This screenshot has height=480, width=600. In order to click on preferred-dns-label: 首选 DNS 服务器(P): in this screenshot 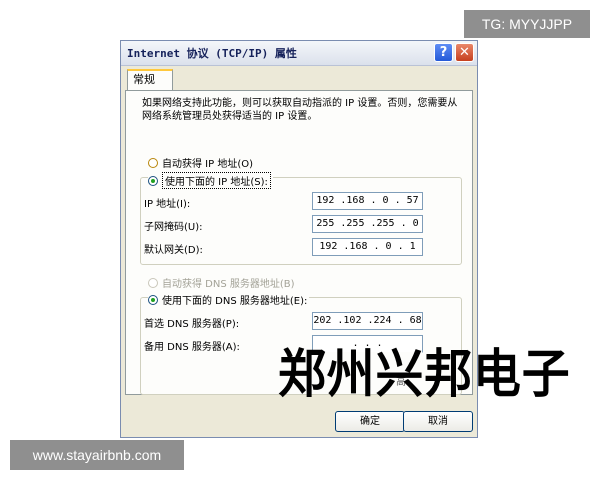, I will do `click(192, 324)`.